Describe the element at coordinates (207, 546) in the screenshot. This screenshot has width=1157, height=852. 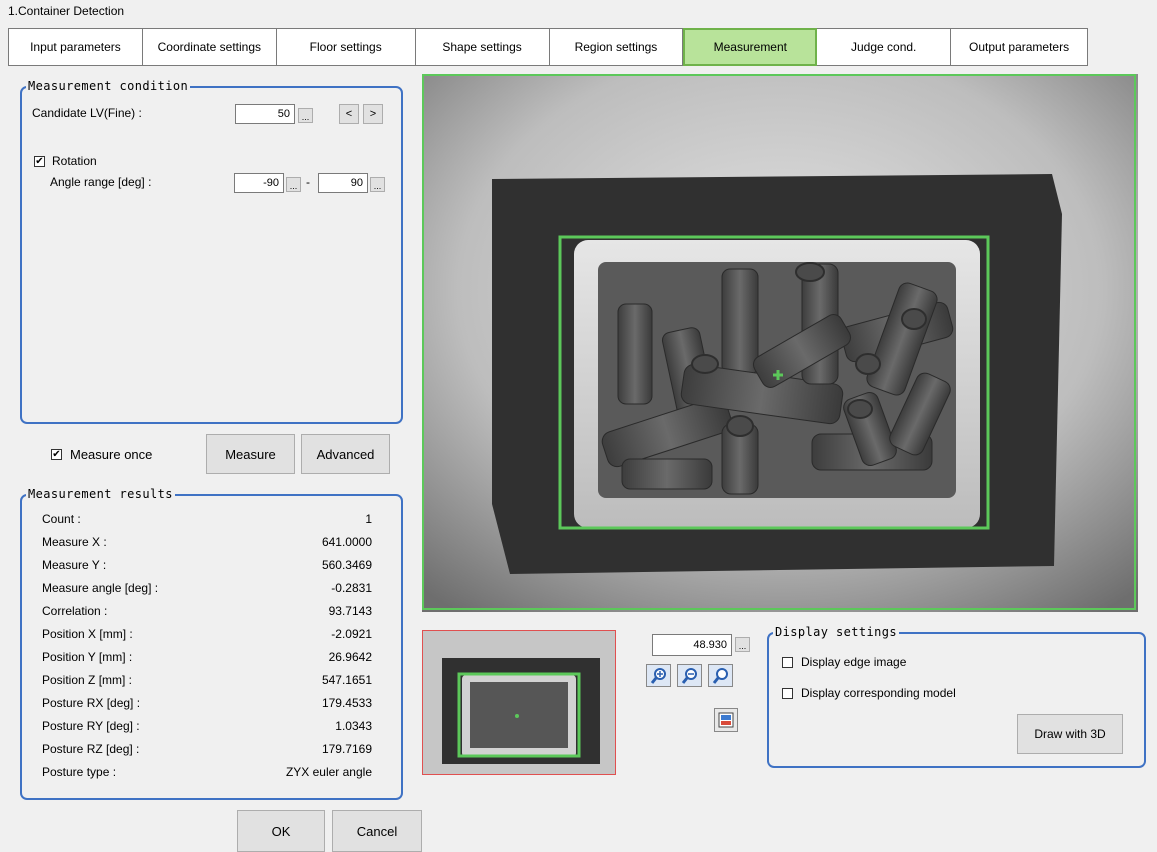
I see `result-row: Measure X : 641.0000` at that location.